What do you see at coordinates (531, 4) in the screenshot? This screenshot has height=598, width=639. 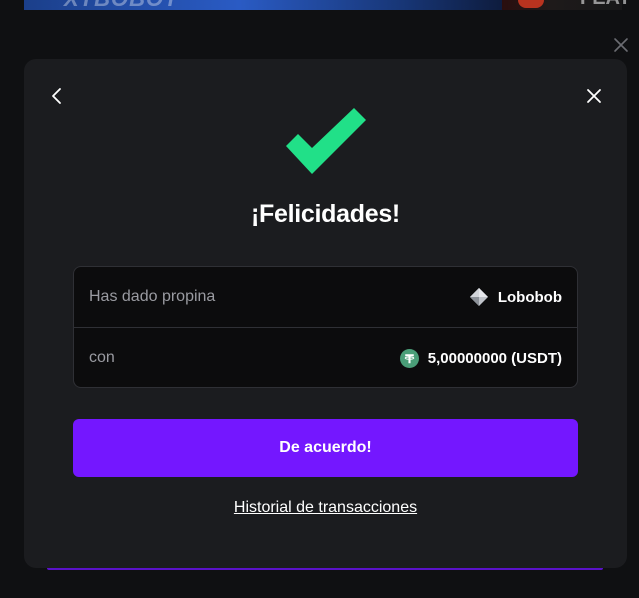 I see `background-banner-graphic` at bounding box center [531, 4].